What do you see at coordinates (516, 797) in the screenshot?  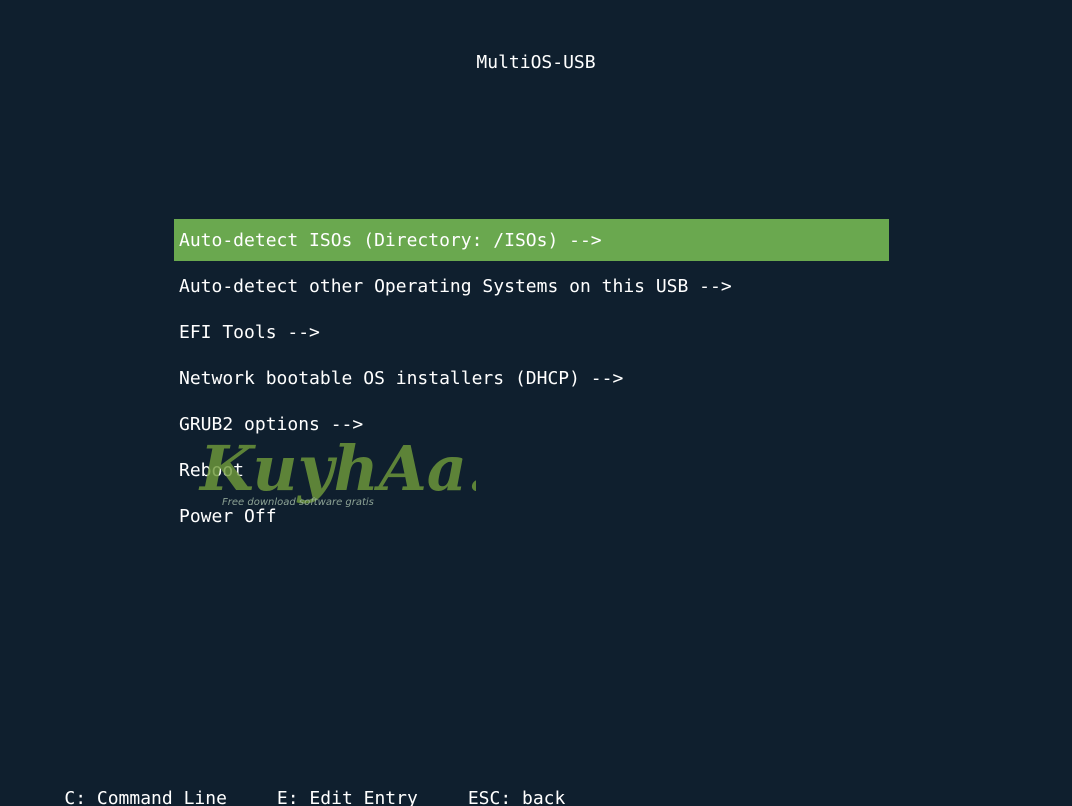 I see `hint-back: ESC: back` at bounding box center [516, 797].